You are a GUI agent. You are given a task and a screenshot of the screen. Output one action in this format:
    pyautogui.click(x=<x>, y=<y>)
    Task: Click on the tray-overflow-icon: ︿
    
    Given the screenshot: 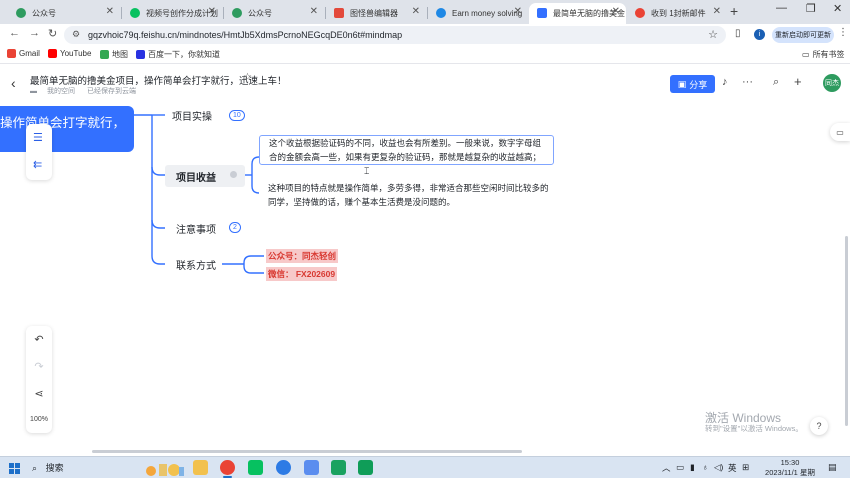 What is the action you would take?
    pyautogui.click(x=666, y=468)
    